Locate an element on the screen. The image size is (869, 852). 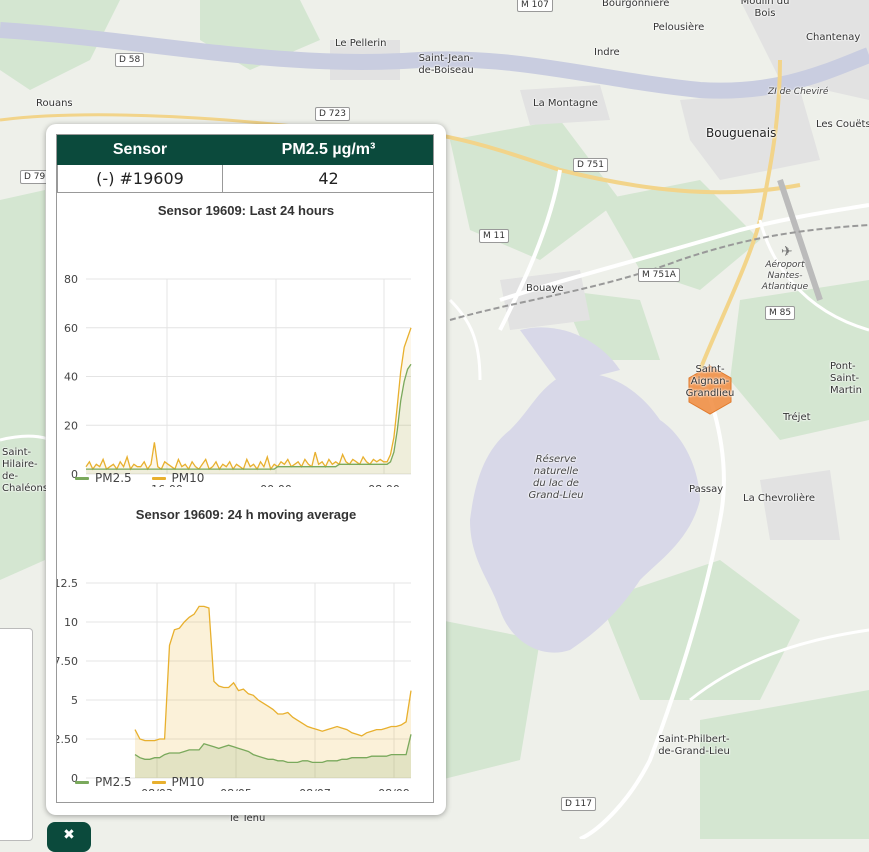
airport-icon: ✈ is located at coordinates (787, 252).